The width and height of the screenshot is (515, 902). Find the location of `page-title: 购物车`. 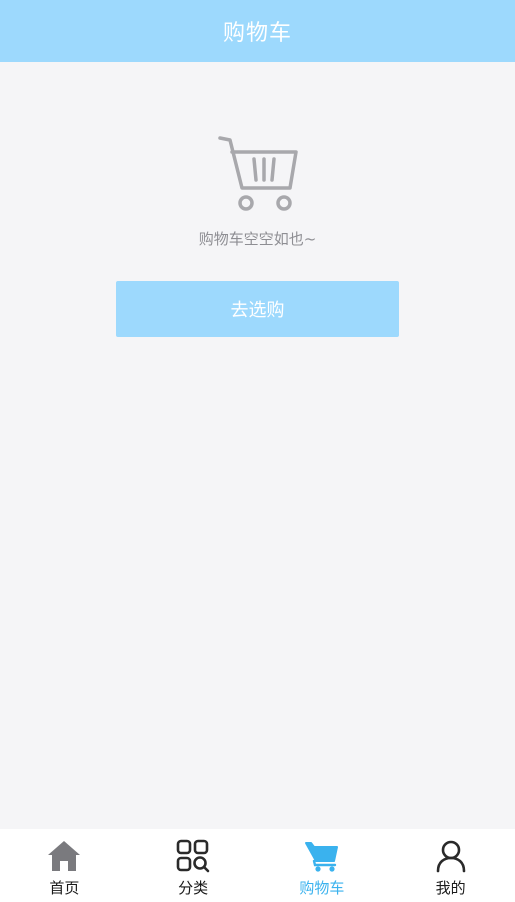

page-title: 购物车 is located at coordinates (257, 33).